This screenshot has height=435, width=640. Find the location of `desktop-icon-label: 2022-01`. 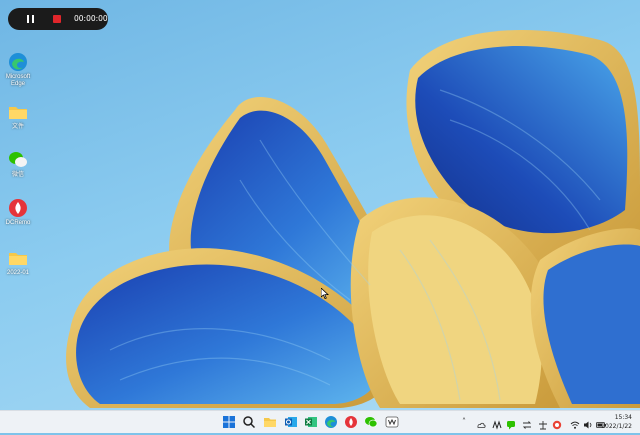

desktop-icon-label: 2022-01 is located at coordinates (18, 273).